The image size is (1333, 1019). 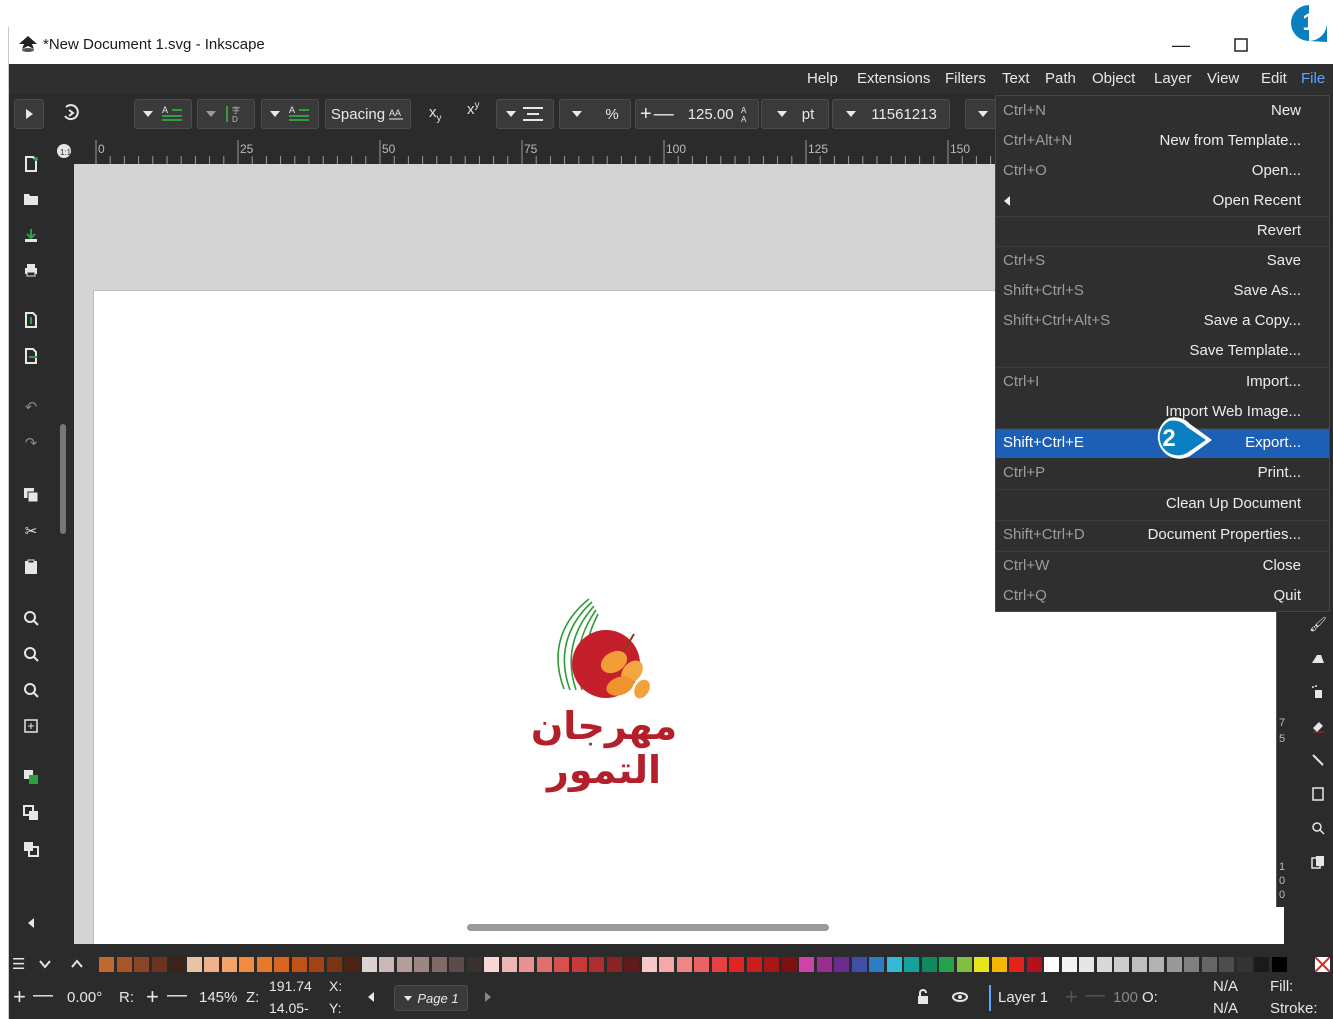 What do you see at coordinates (1313, 78) in the screenshot?
I see `menu-file: File` at bounding box center [1313, 78].